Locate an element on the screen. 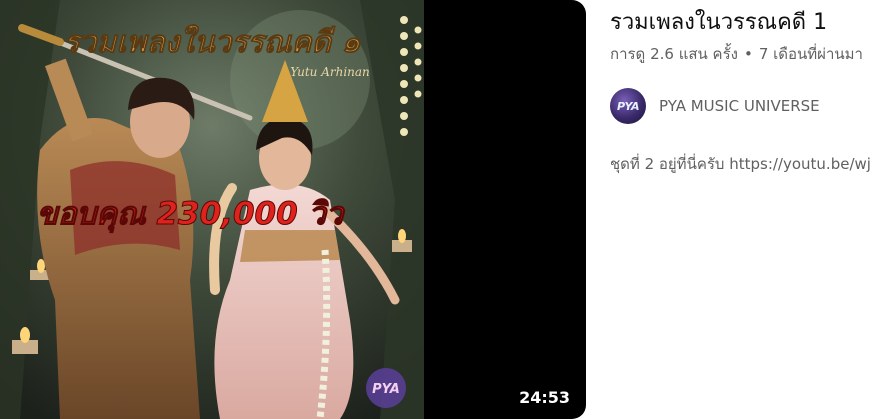  channel-link: PYA PYA MUSIC UNIVERSE is located at coordinates (751, 106).